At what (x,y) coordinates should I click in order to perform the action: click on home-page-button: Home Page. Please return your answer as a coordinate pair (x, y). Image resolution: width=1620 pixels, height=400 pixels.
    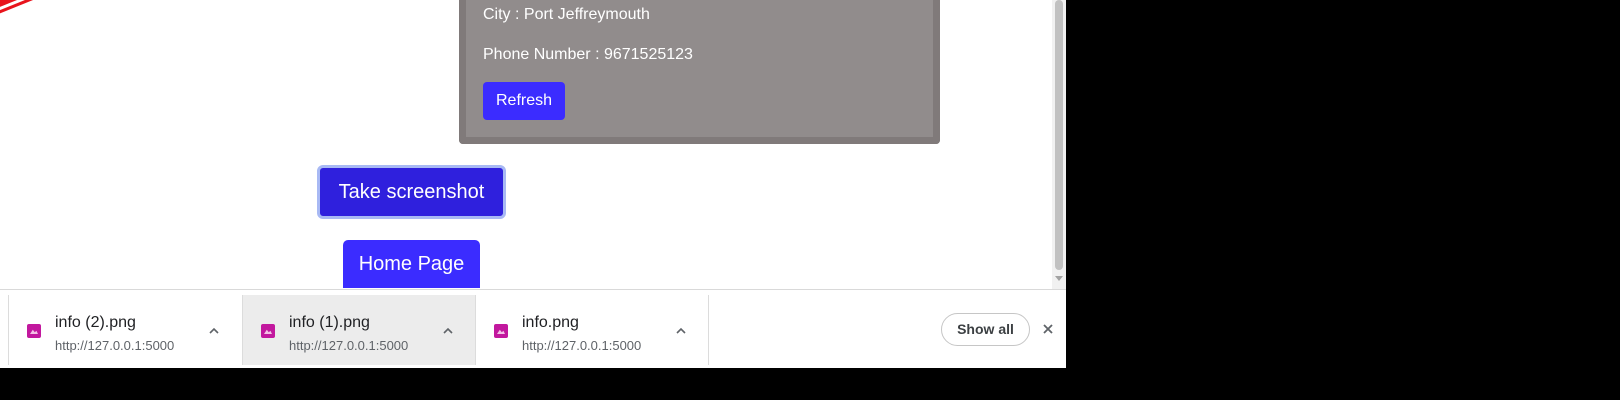
    Looking at the image, I should click on (411, 264).